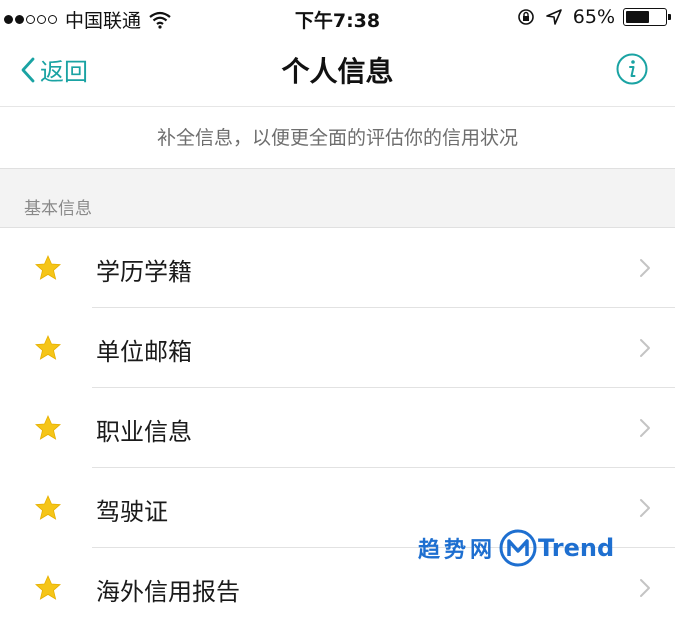 The width and height of the screenshot is (675, 628). What do you see at coordinates (553, 17) in the screenshot?
I see `location-icon` at bounding box center [553, 17].